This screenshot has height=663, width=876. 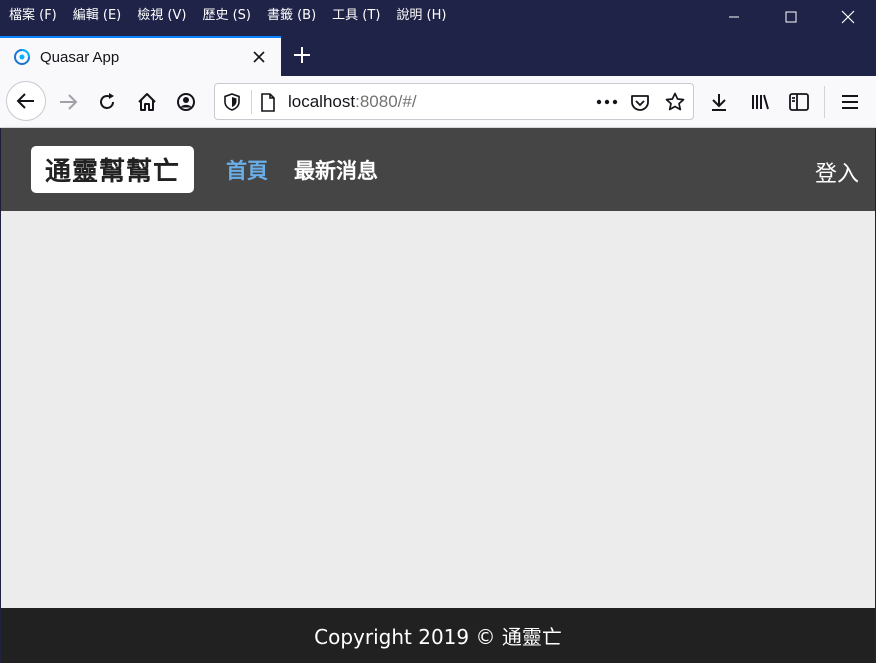 I want to click on navigation-toolbar: localhost:8080/#/, so click(x=438, y=102).